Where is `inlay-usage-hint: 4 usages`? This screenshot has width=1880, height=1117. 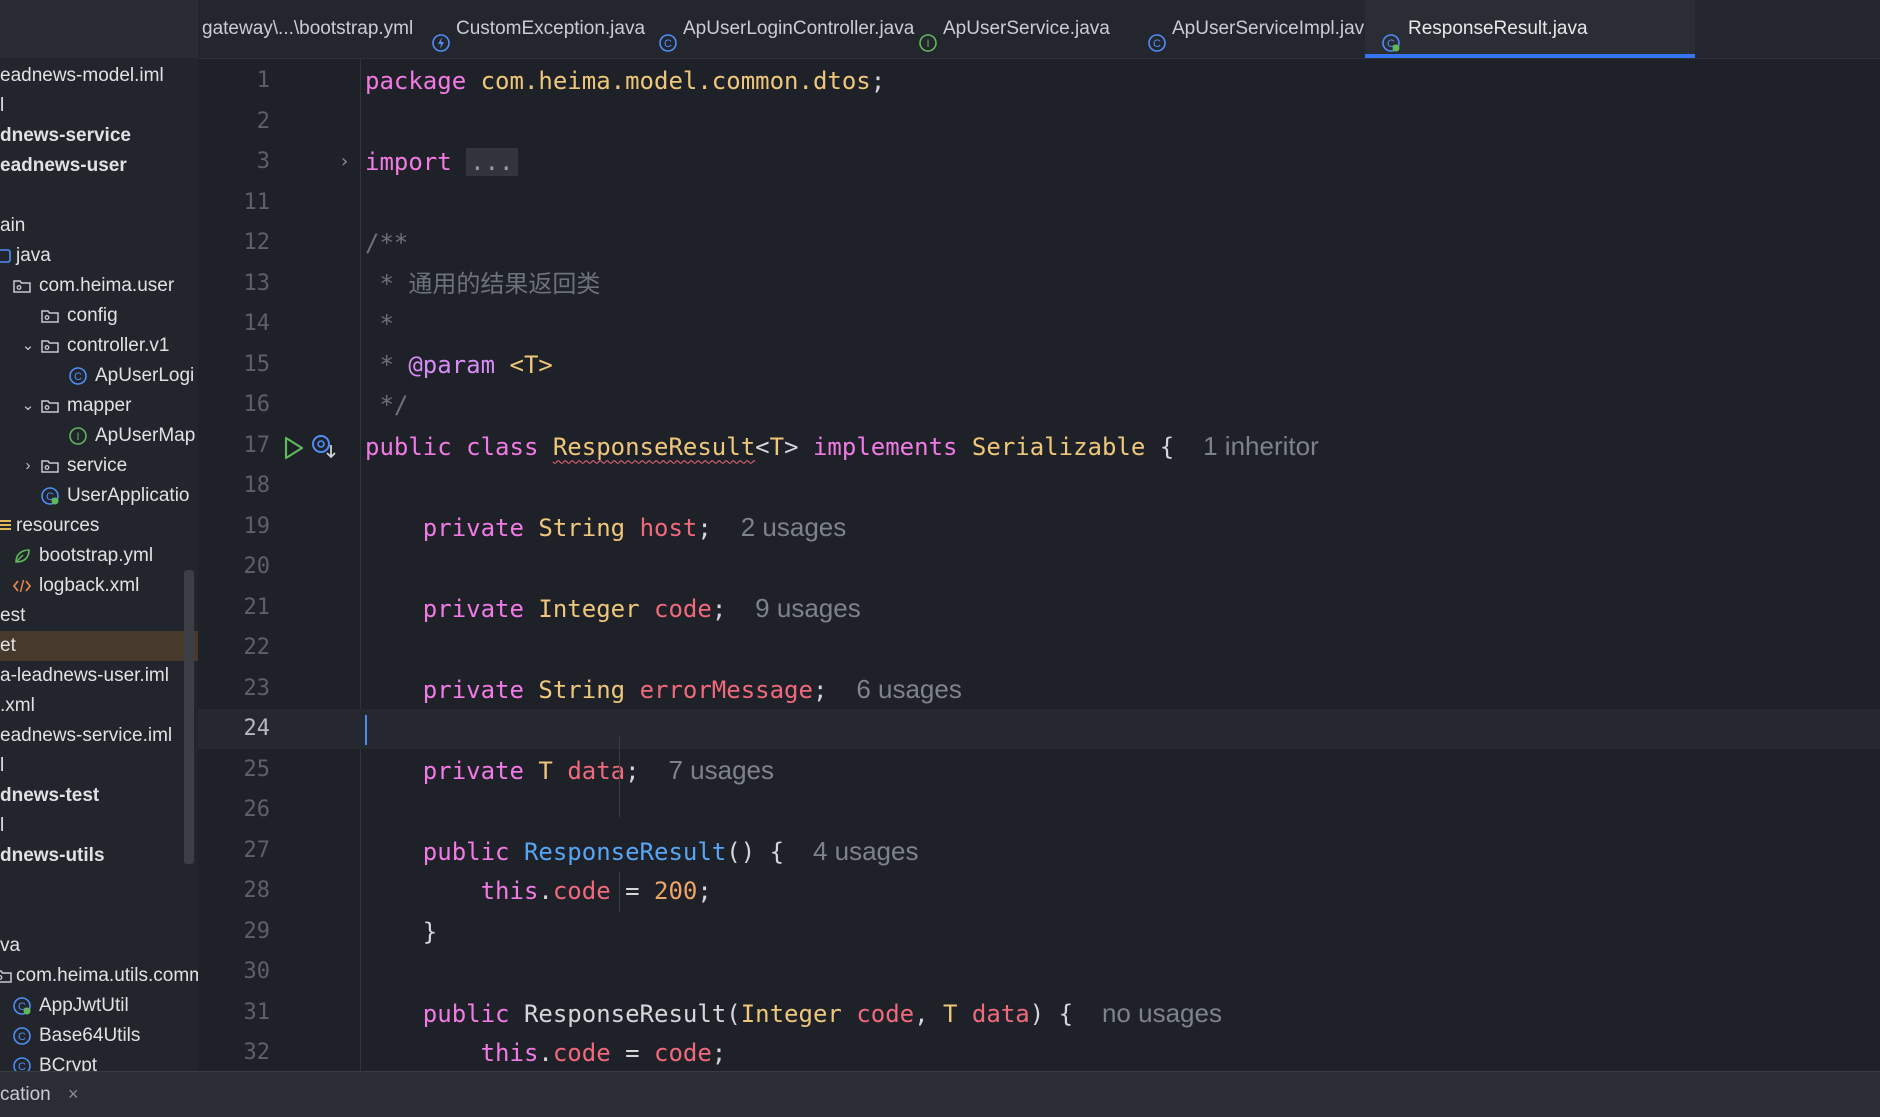
inlay-usage-hint: 4 usages is located at coordinates (866, 851).